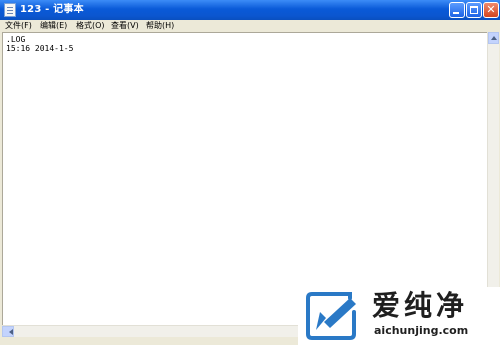 The height and width of the screenshot is (345, 500). Describe the element at coordinates (493, 178) in the screenshot. I see `vertical-scrollbar` at that location.